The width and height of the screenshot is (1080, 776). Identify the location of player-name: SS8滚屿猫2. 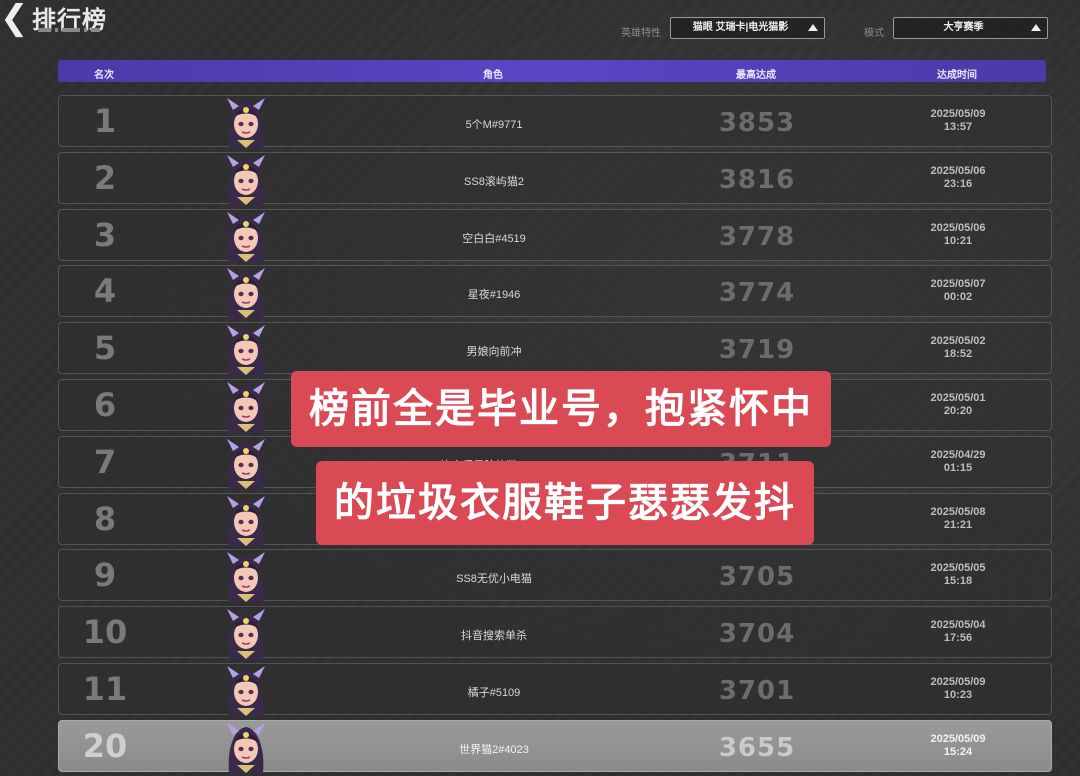
(494, 181).